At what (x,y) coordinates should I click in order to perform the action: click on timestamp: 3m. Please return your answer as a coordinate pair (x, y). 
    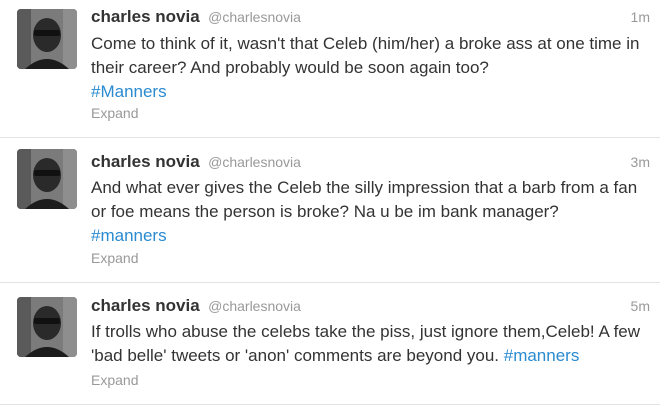
    Looking at the image, I should click on (640, 162).